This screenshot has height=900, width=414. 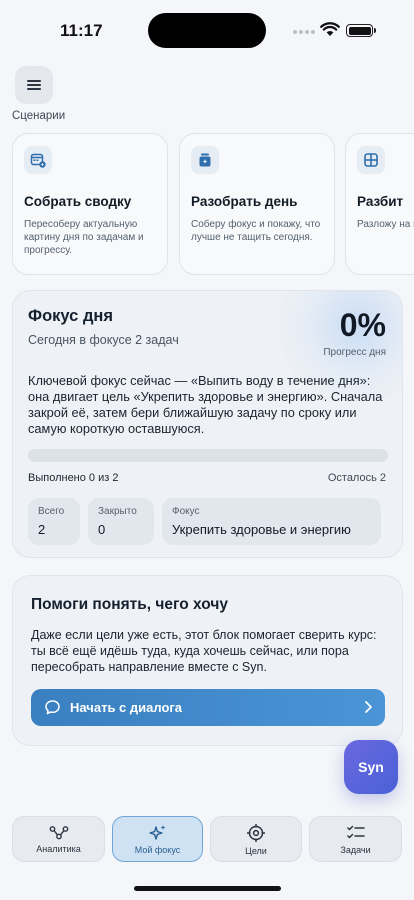 I want to click on stat-value: 2, so click(x=42, y=529).